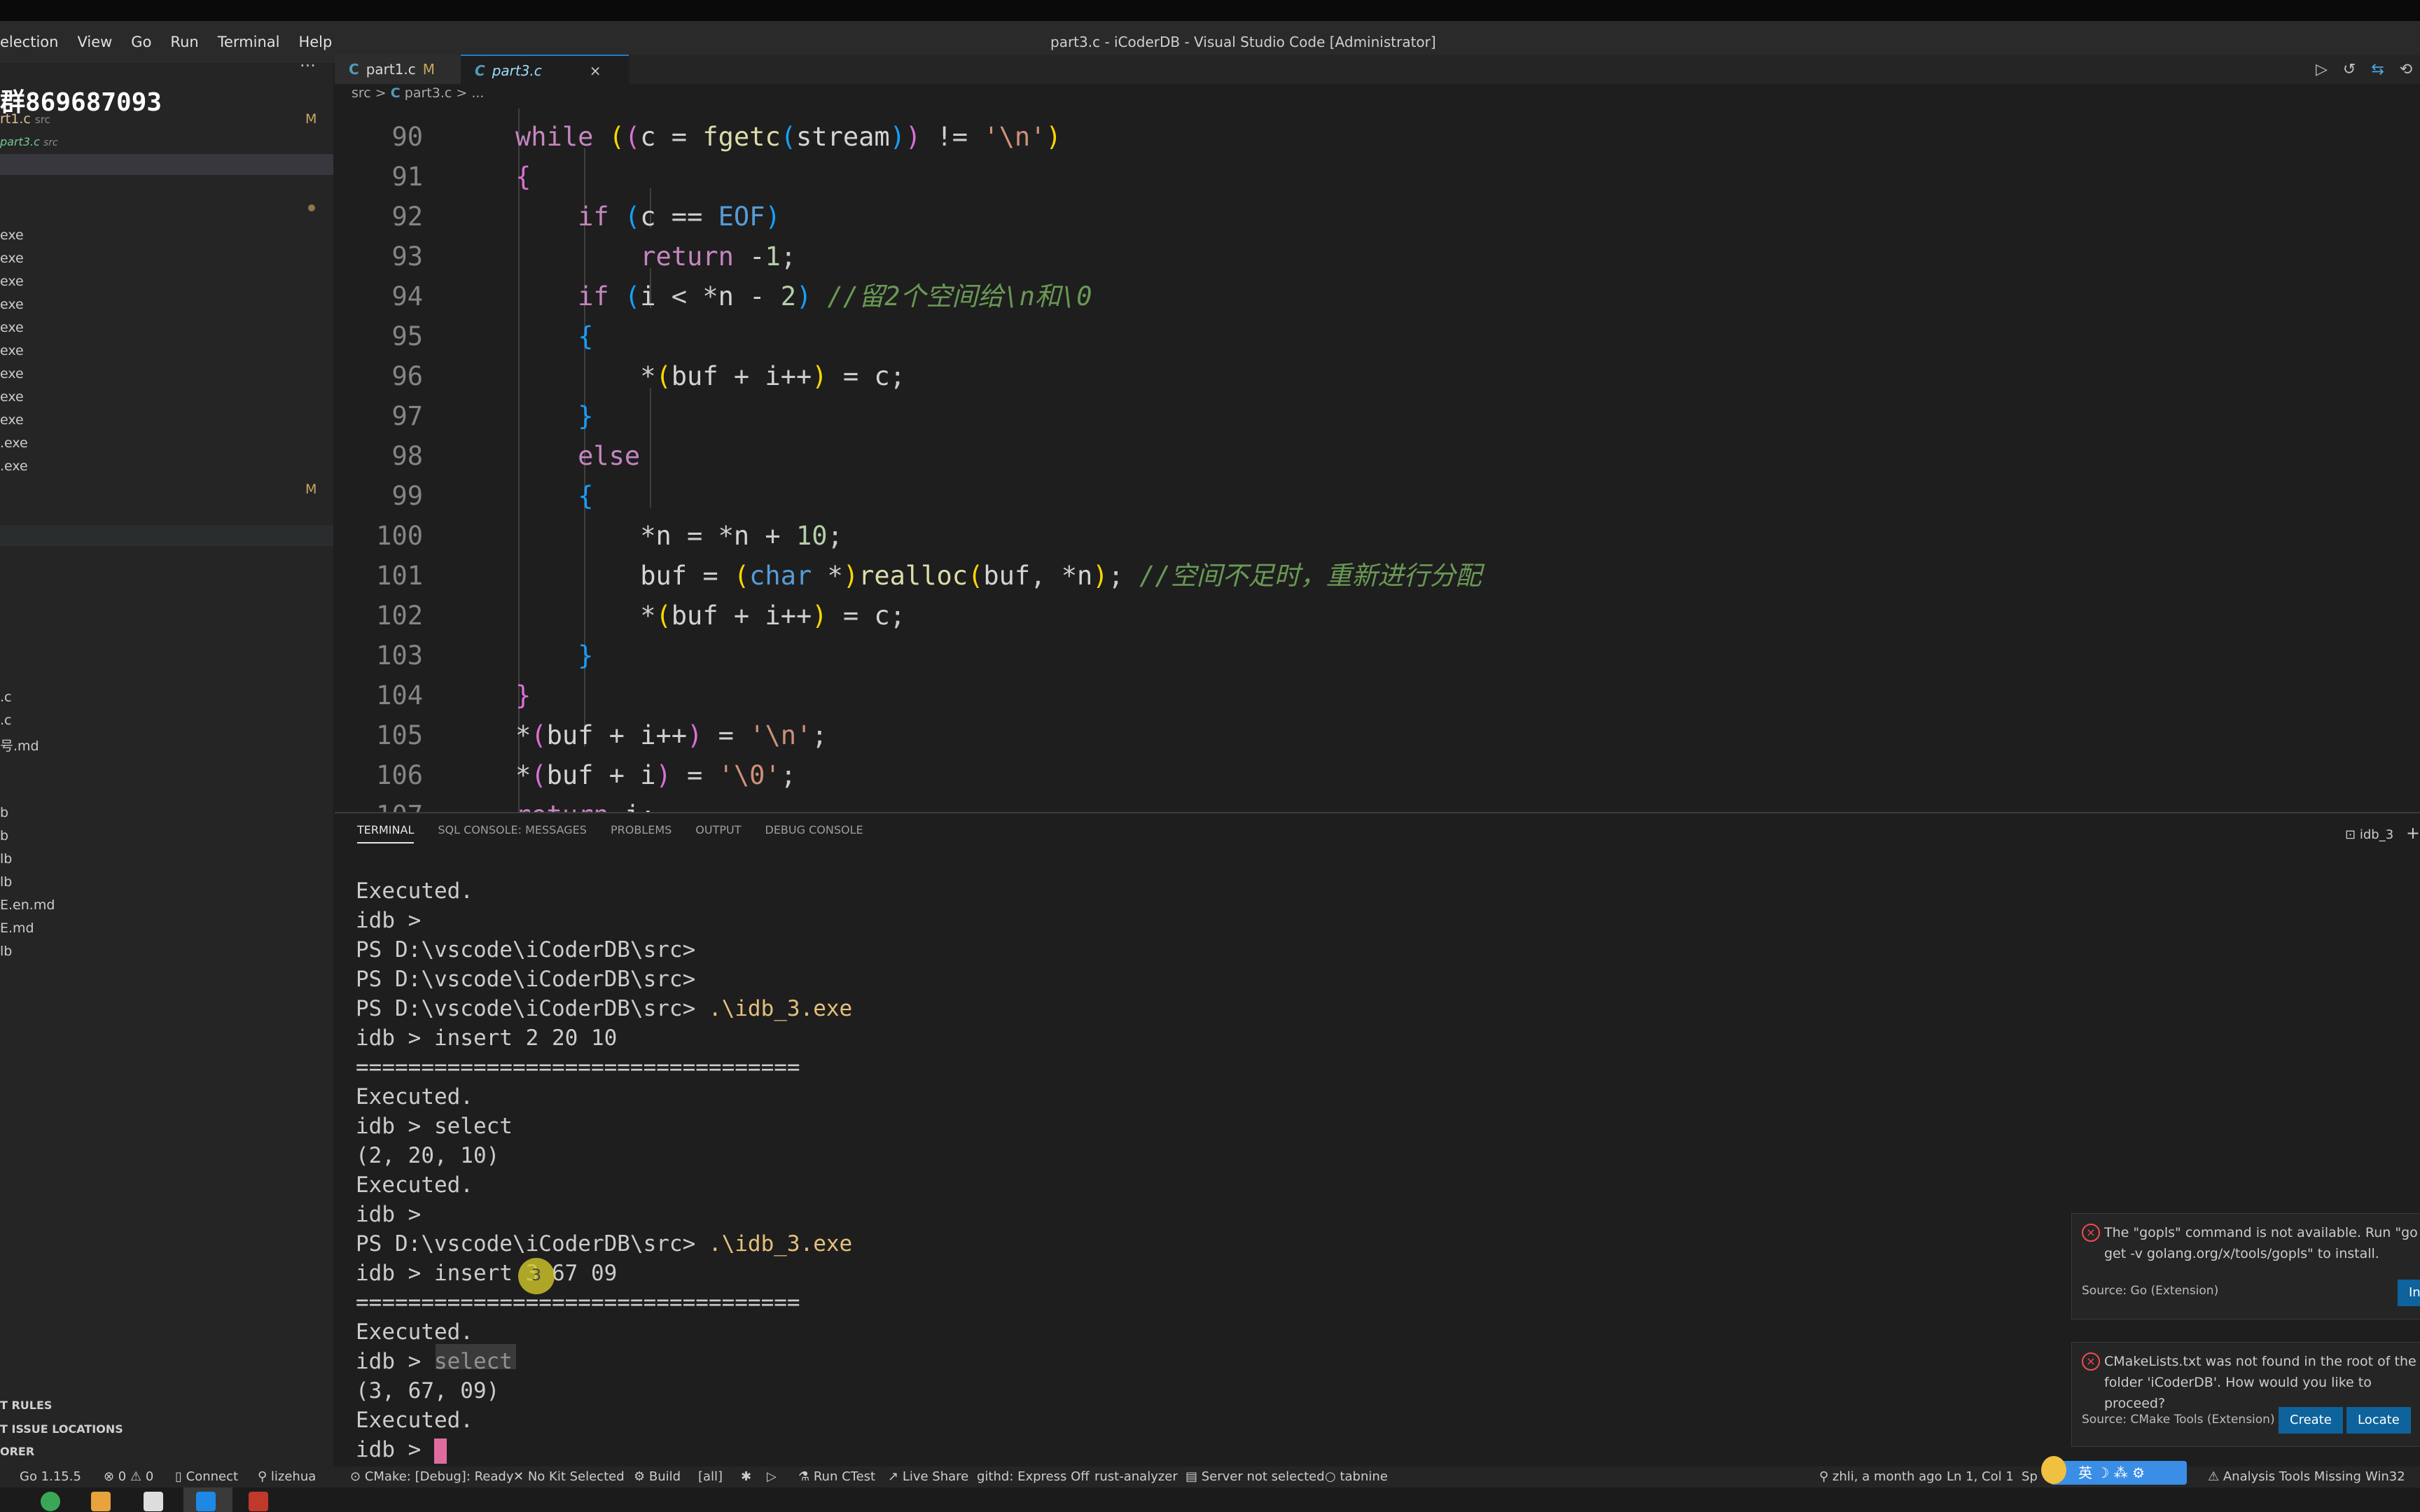 The width and height of the screenshot is (2420, 1512). I want to click on tab-terminal: TERMINAL, so click(386, 833).